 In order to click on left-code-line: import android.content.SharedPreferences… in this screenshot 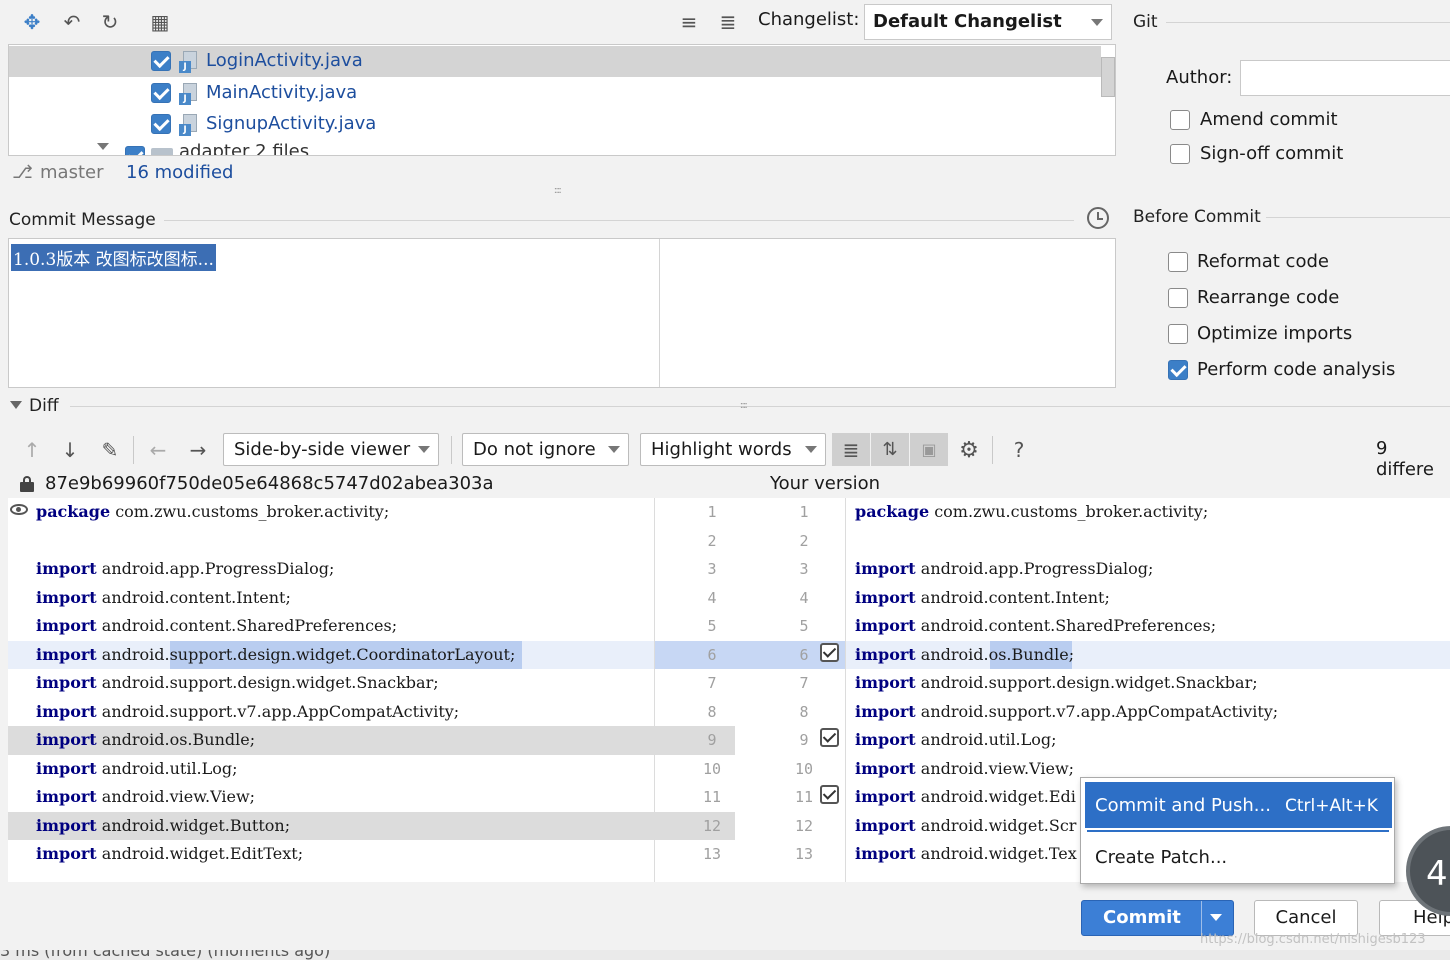, I will do `click(216, 626)`.